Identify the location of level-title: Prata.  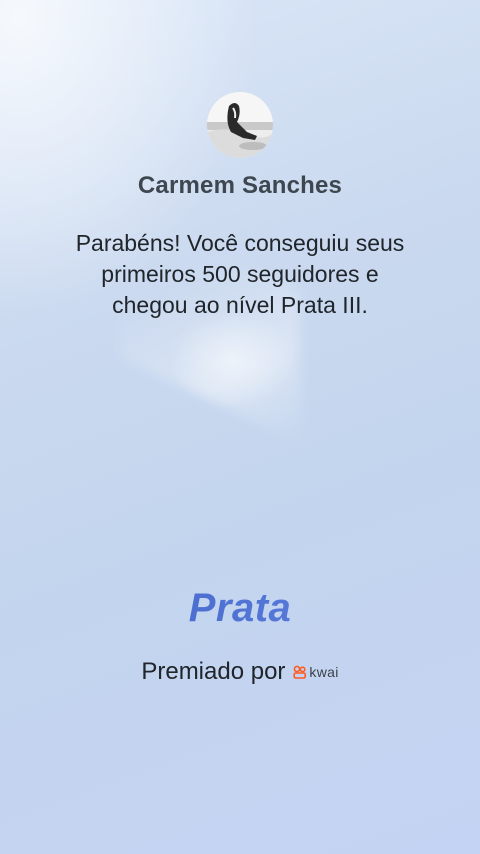
(240, 608).